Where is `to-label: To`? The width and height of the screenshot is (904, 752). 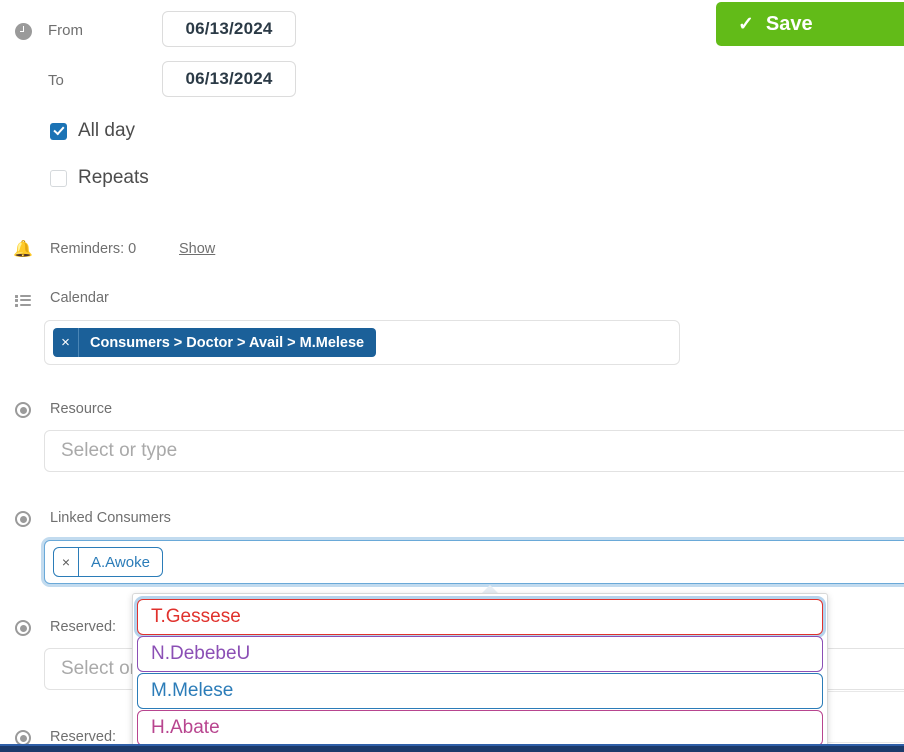
to-label: To is located at coordinates (56, 80).